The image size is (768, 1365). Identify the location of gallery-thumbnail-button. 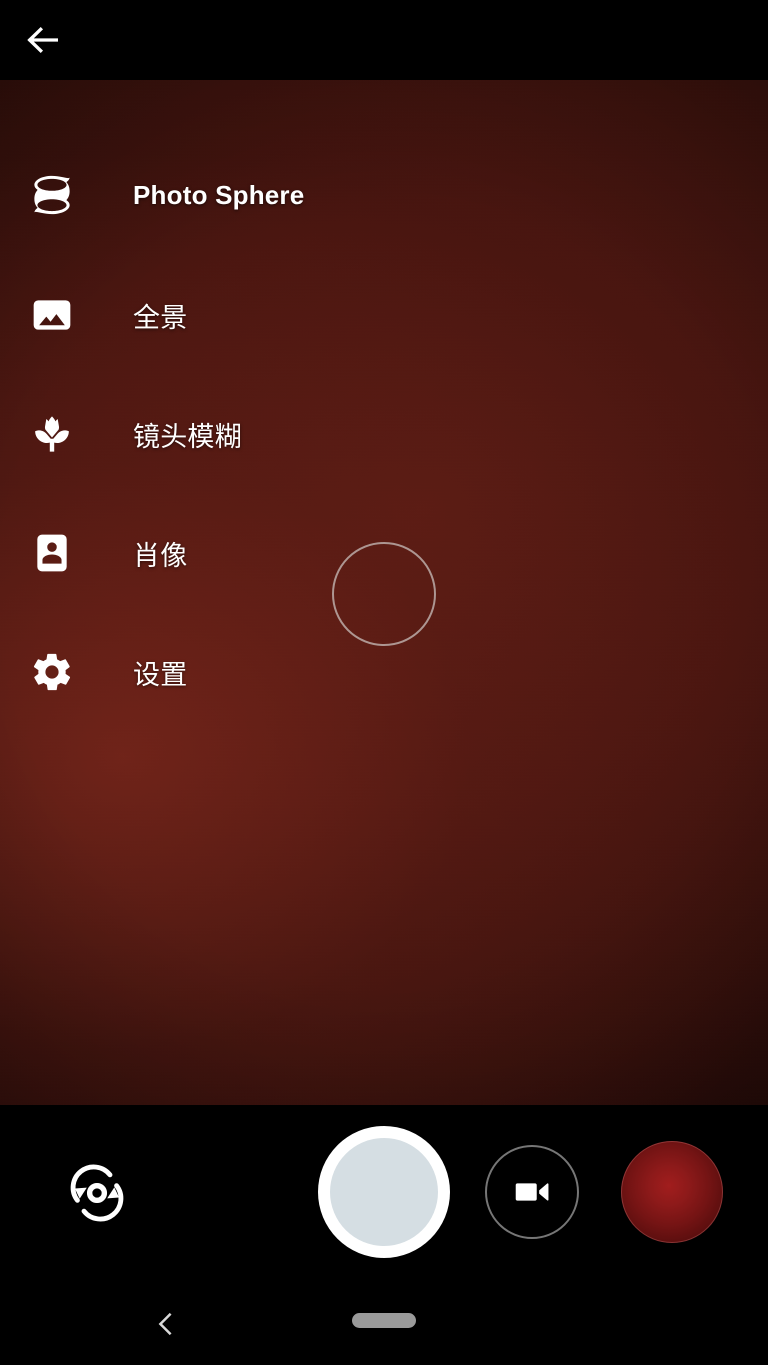
(672, 1192).